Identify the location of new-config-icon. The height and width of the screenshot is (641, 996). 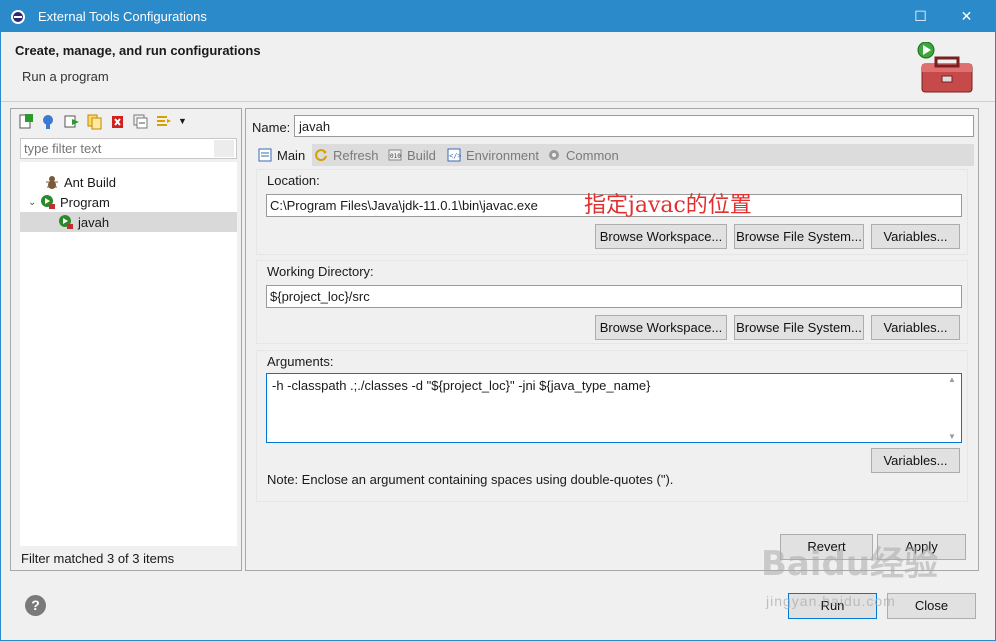
(25, 121).